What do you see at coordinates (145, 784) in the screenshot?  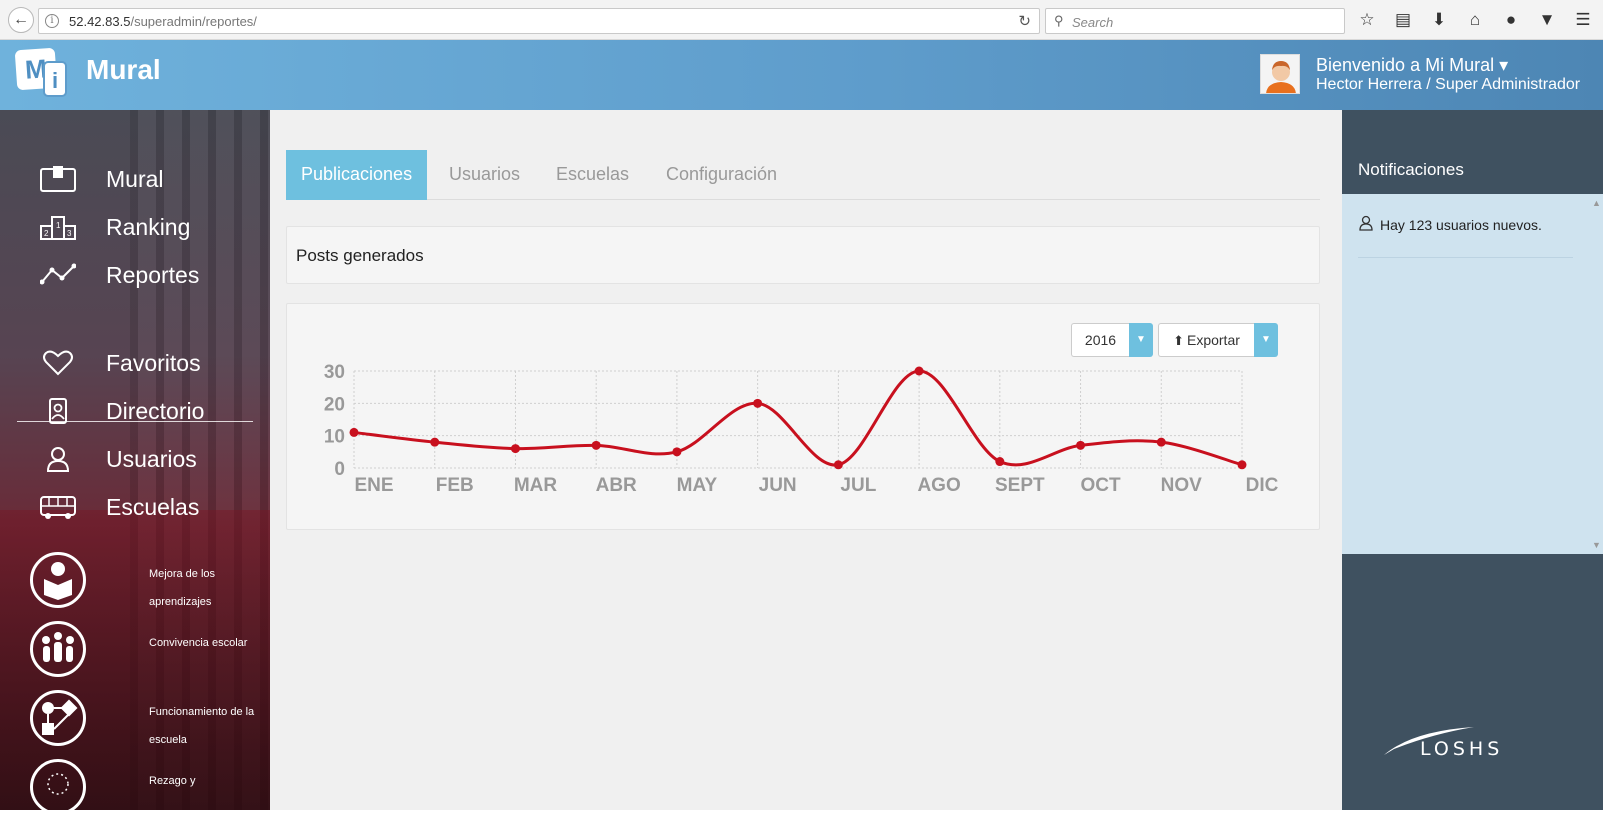 I see `program-rezago: Rezago y` at bounding box center [145, 784].